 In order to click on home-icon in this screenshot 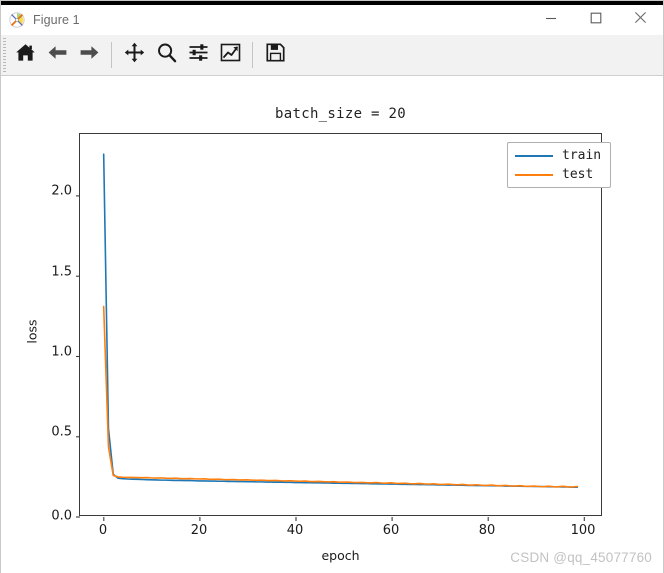, I will do `click(25, 55)`.